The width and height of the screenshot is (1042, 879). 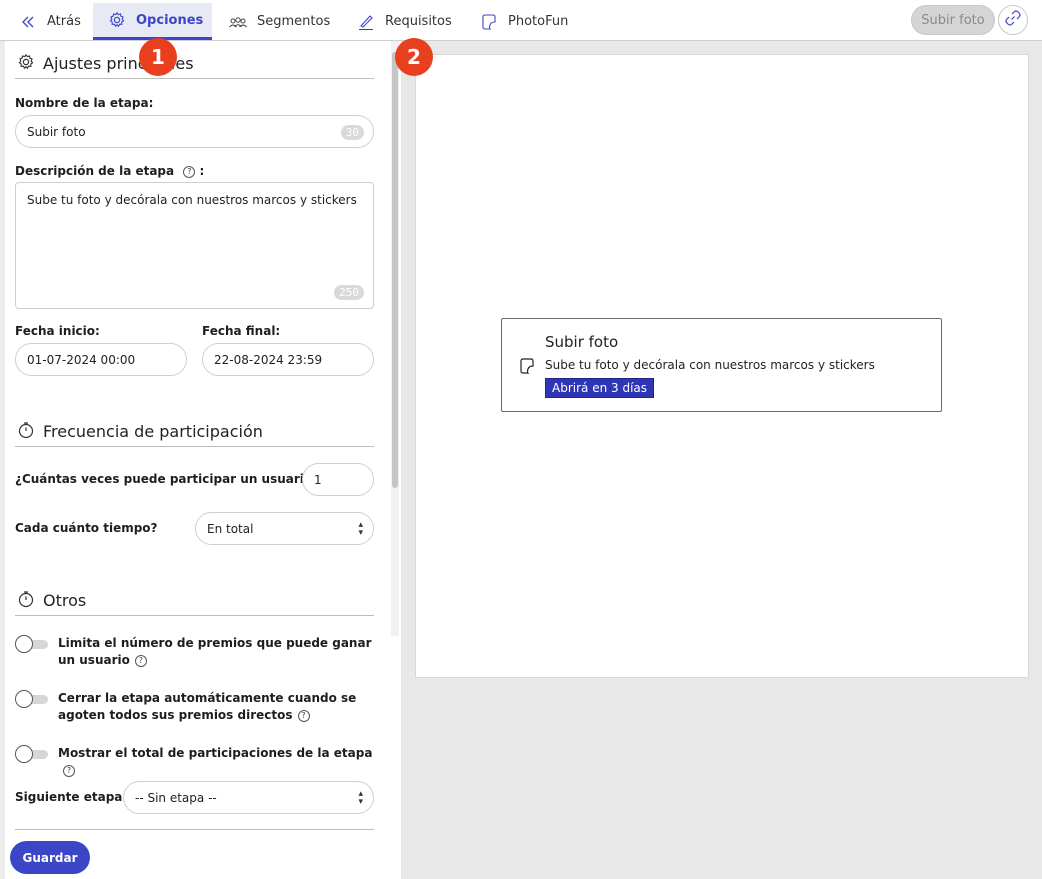 I want to click on fecha-final-input: 22-08-2024 23:59, so click(x=288, y=359).